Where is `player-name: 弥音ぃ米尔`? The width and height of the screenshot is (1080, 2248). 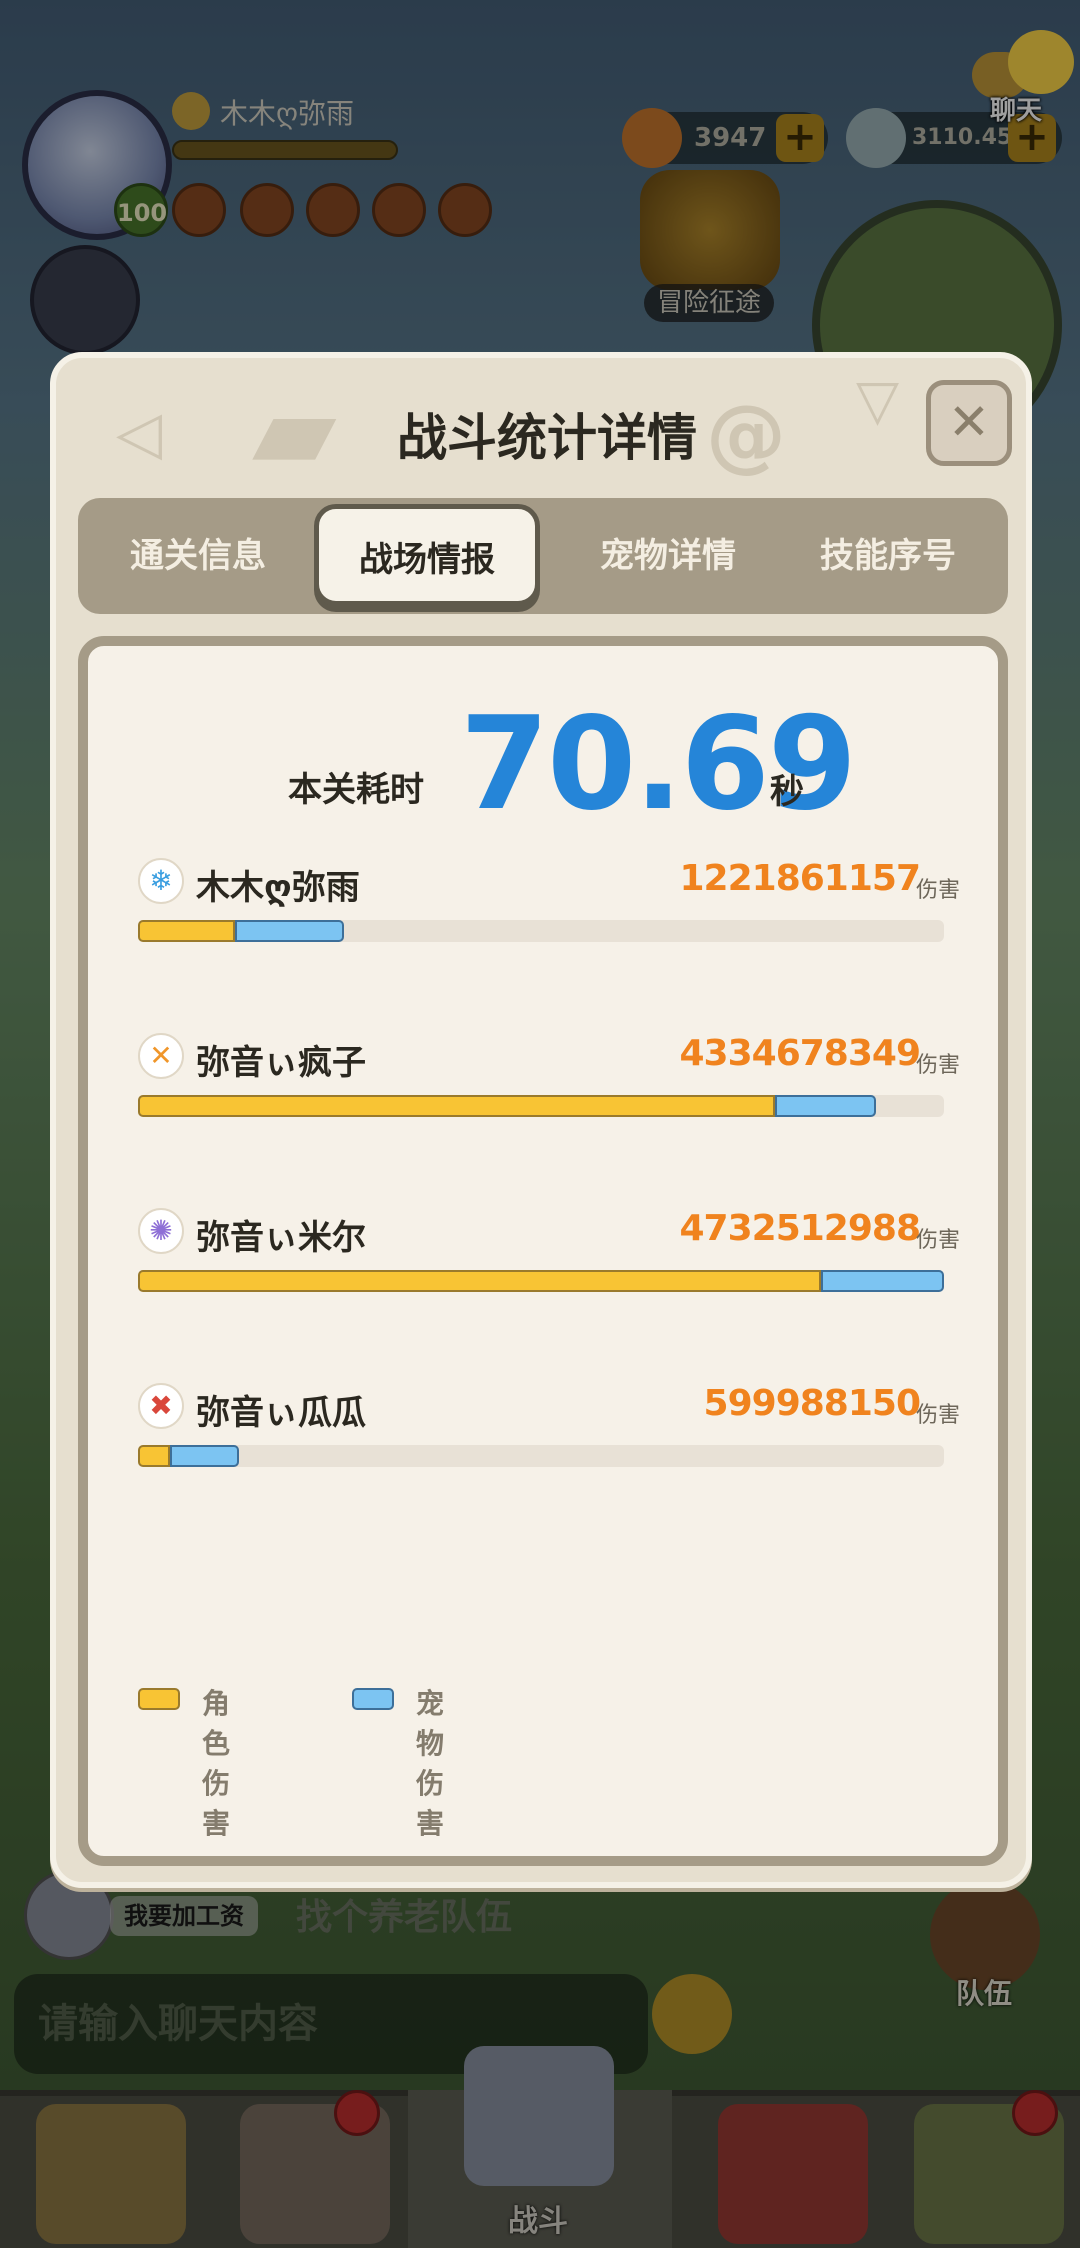 player-name: 弥音ぃ米尔 is located at coordinates (281, 1238).